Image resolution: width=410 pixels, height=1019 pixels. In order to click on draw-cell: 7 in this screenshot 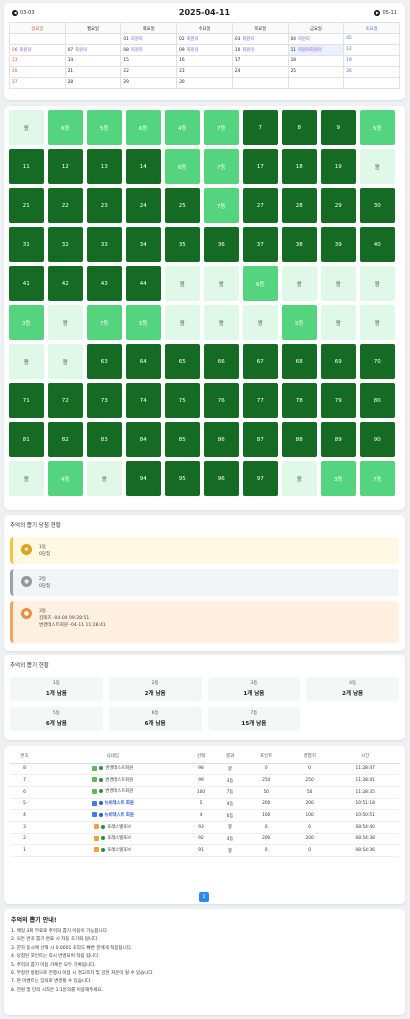, I will do `click(260, 127)`.